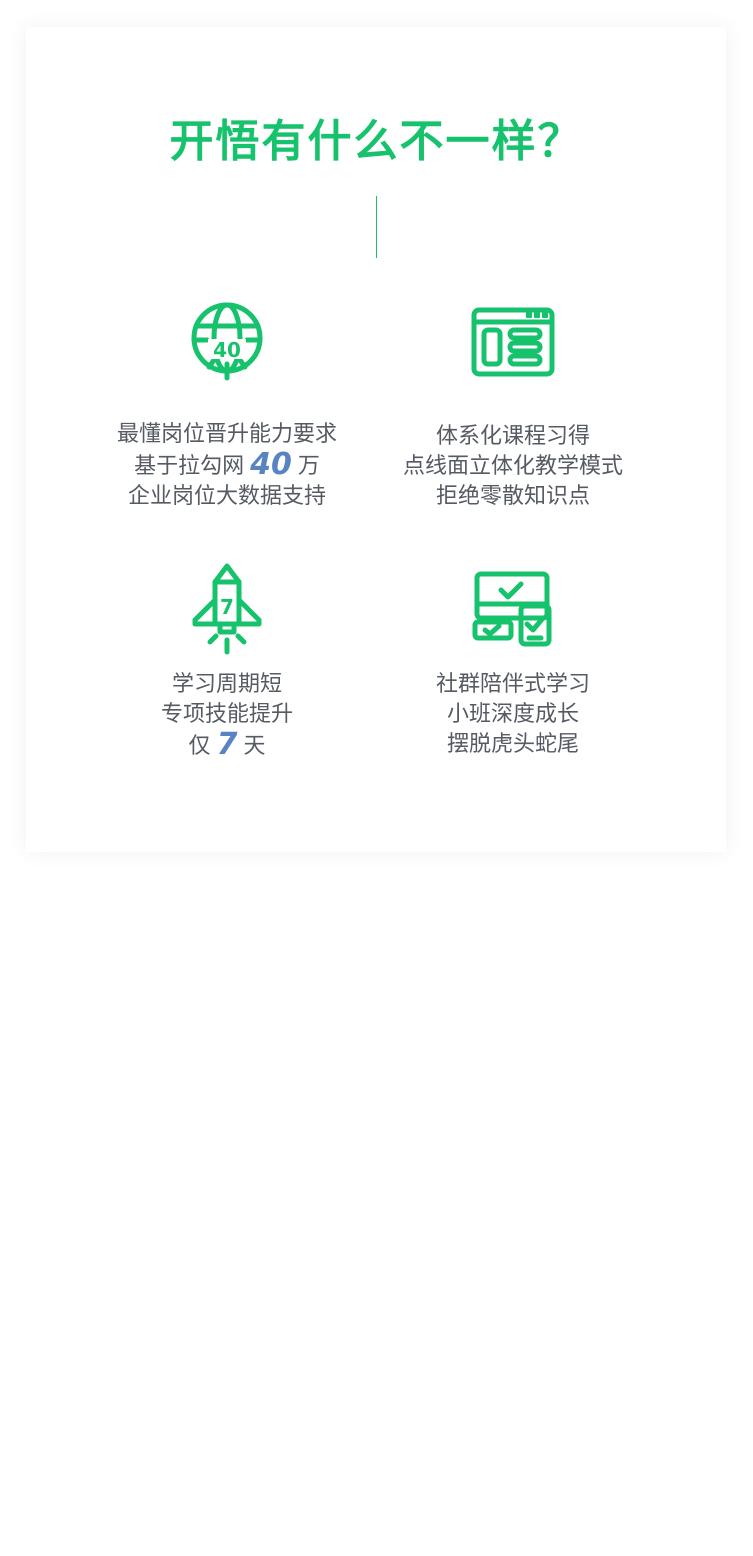 This screenshot has width=753, height=1556. What do you see at coordinates (512, 714) in the screenshot?
I see `feature-line: 小班深度成长` at bounding box center [512, 714].